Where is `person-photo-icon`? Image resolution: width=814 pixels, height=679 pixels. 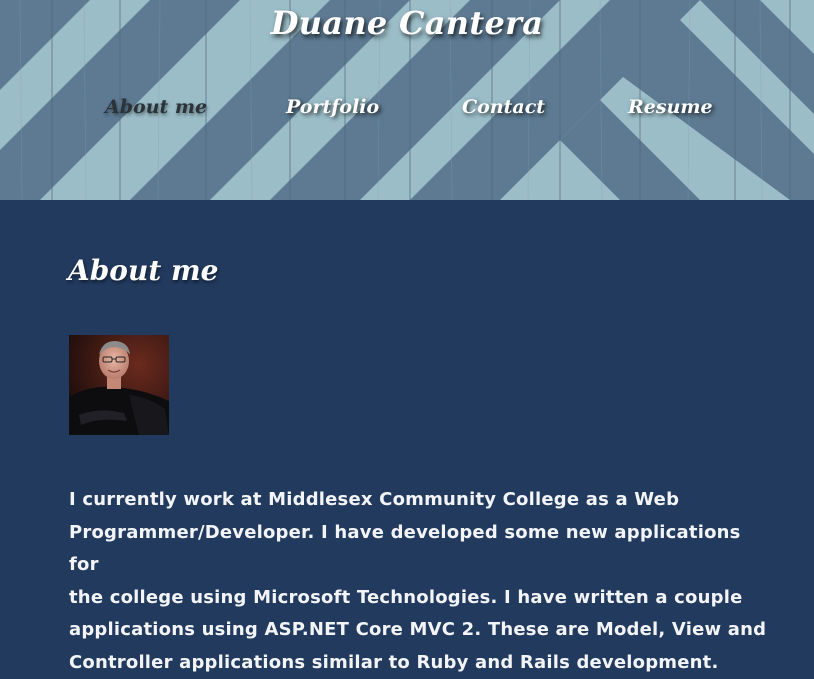 person-photo-icon is located at coordinates (119, 385).